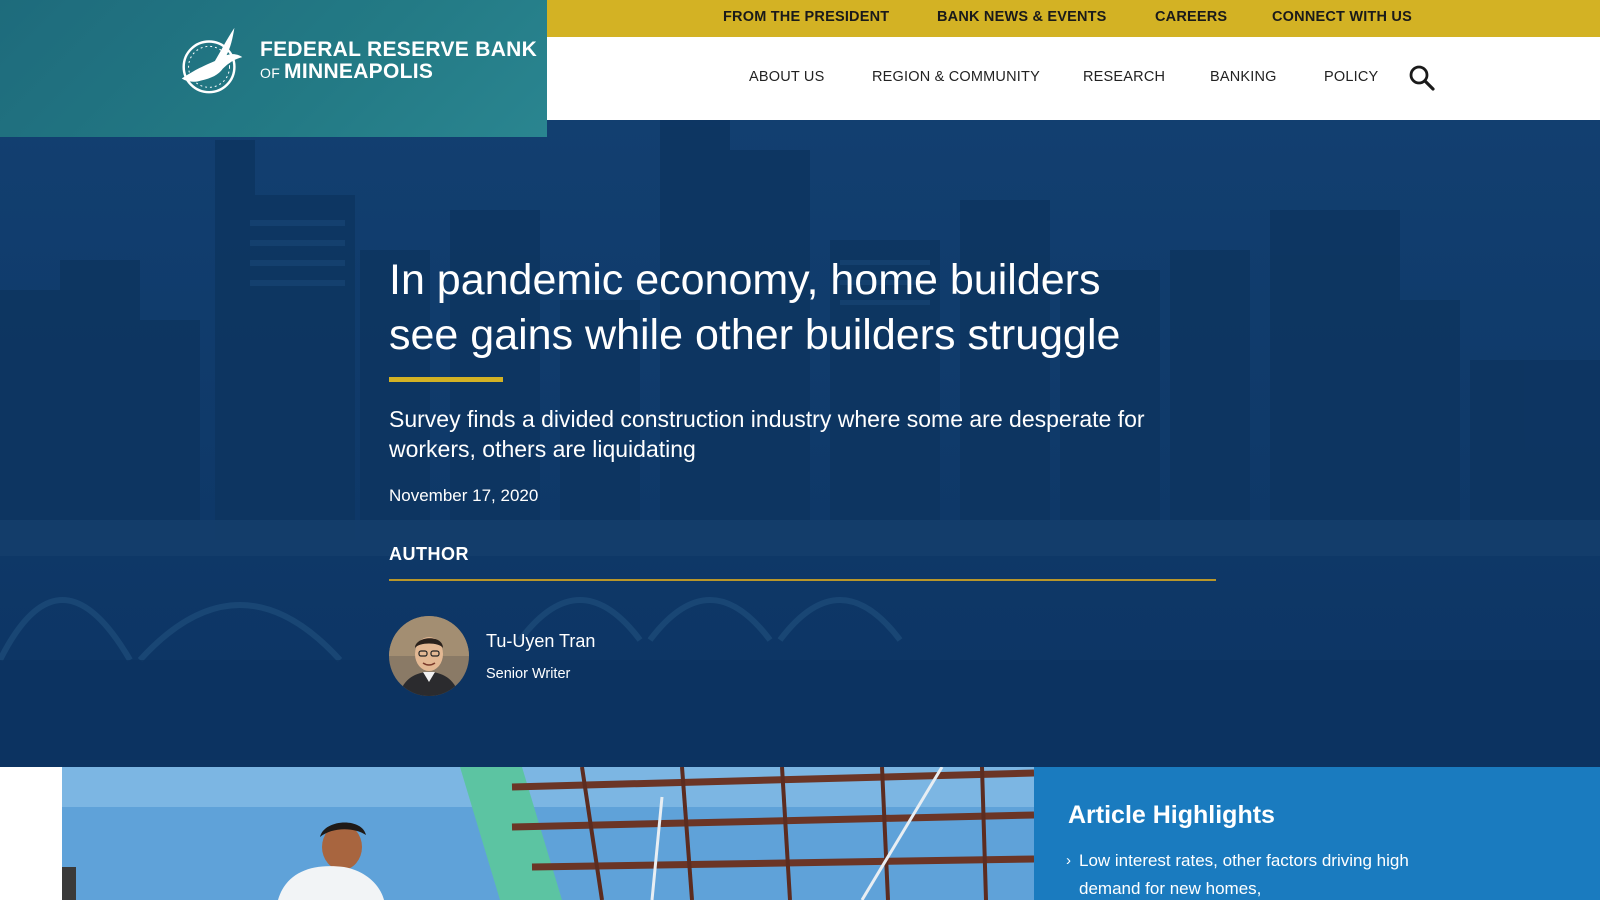  Describe the element at coordinates (212, 60) in the screenshot. I see `eagle-seal-icon` at that location.